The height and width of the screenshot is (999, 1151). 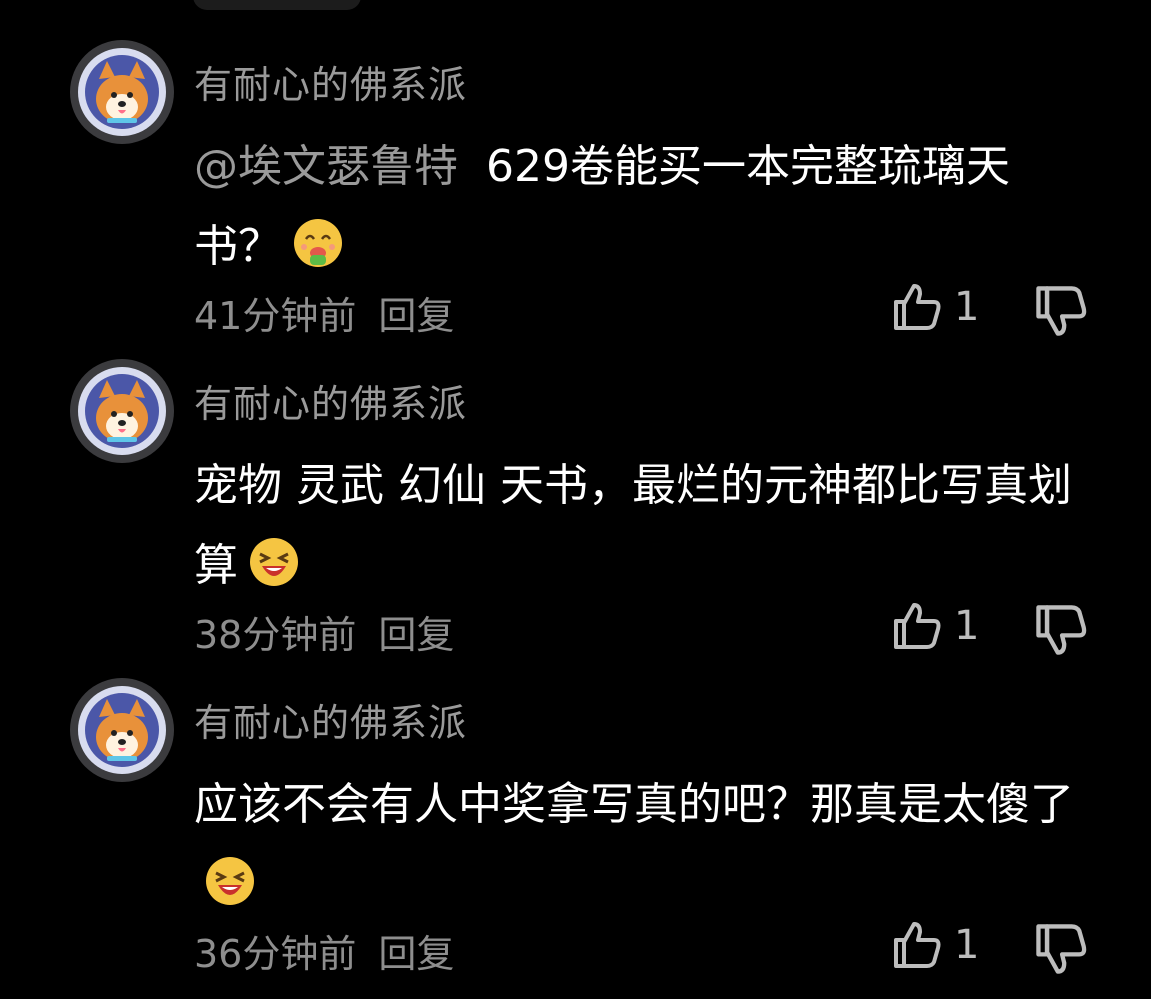 I want to click on comment-meta: 41分钟前 回复, so click(x=324, y=312).